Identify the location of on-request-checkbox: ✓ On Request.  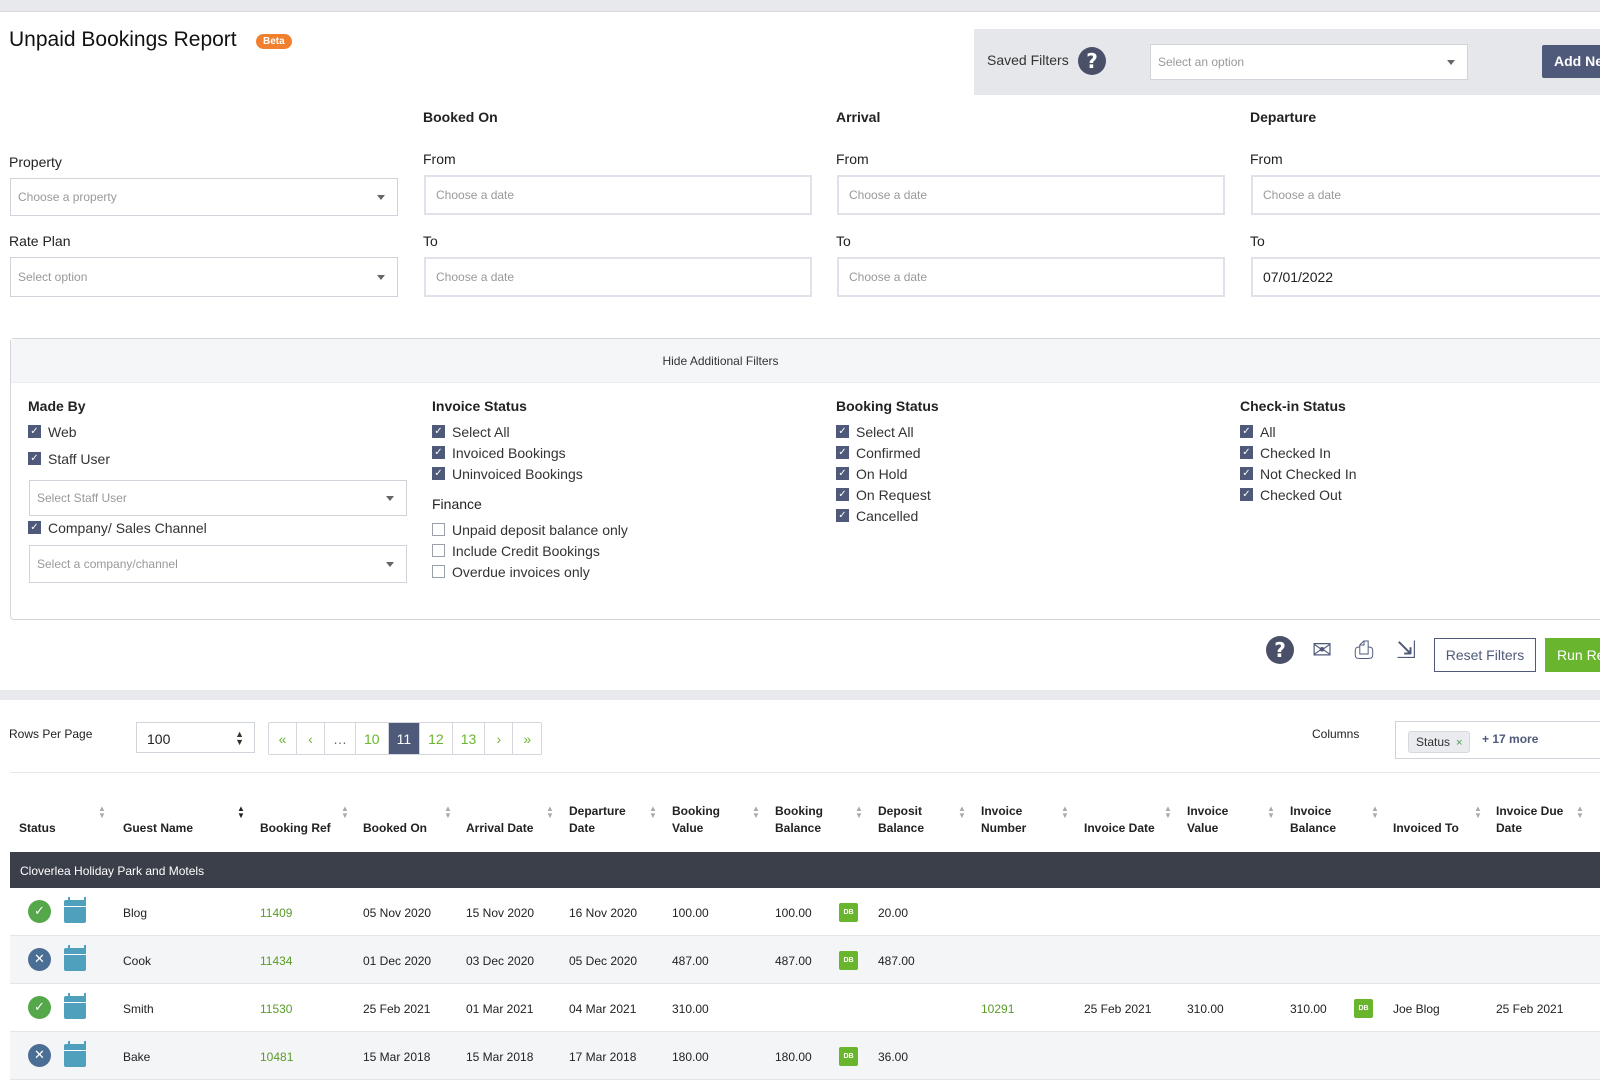
(887, 494).